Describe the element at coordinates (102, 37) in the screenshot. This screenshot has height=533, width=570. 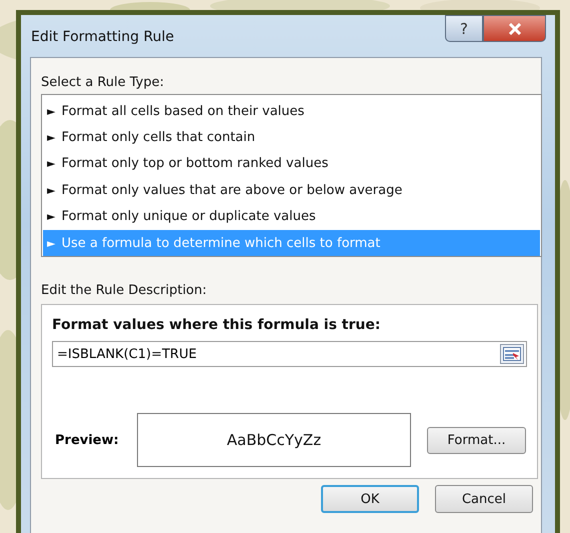
I see `window-title: Edit Formatting Rule` at that location.